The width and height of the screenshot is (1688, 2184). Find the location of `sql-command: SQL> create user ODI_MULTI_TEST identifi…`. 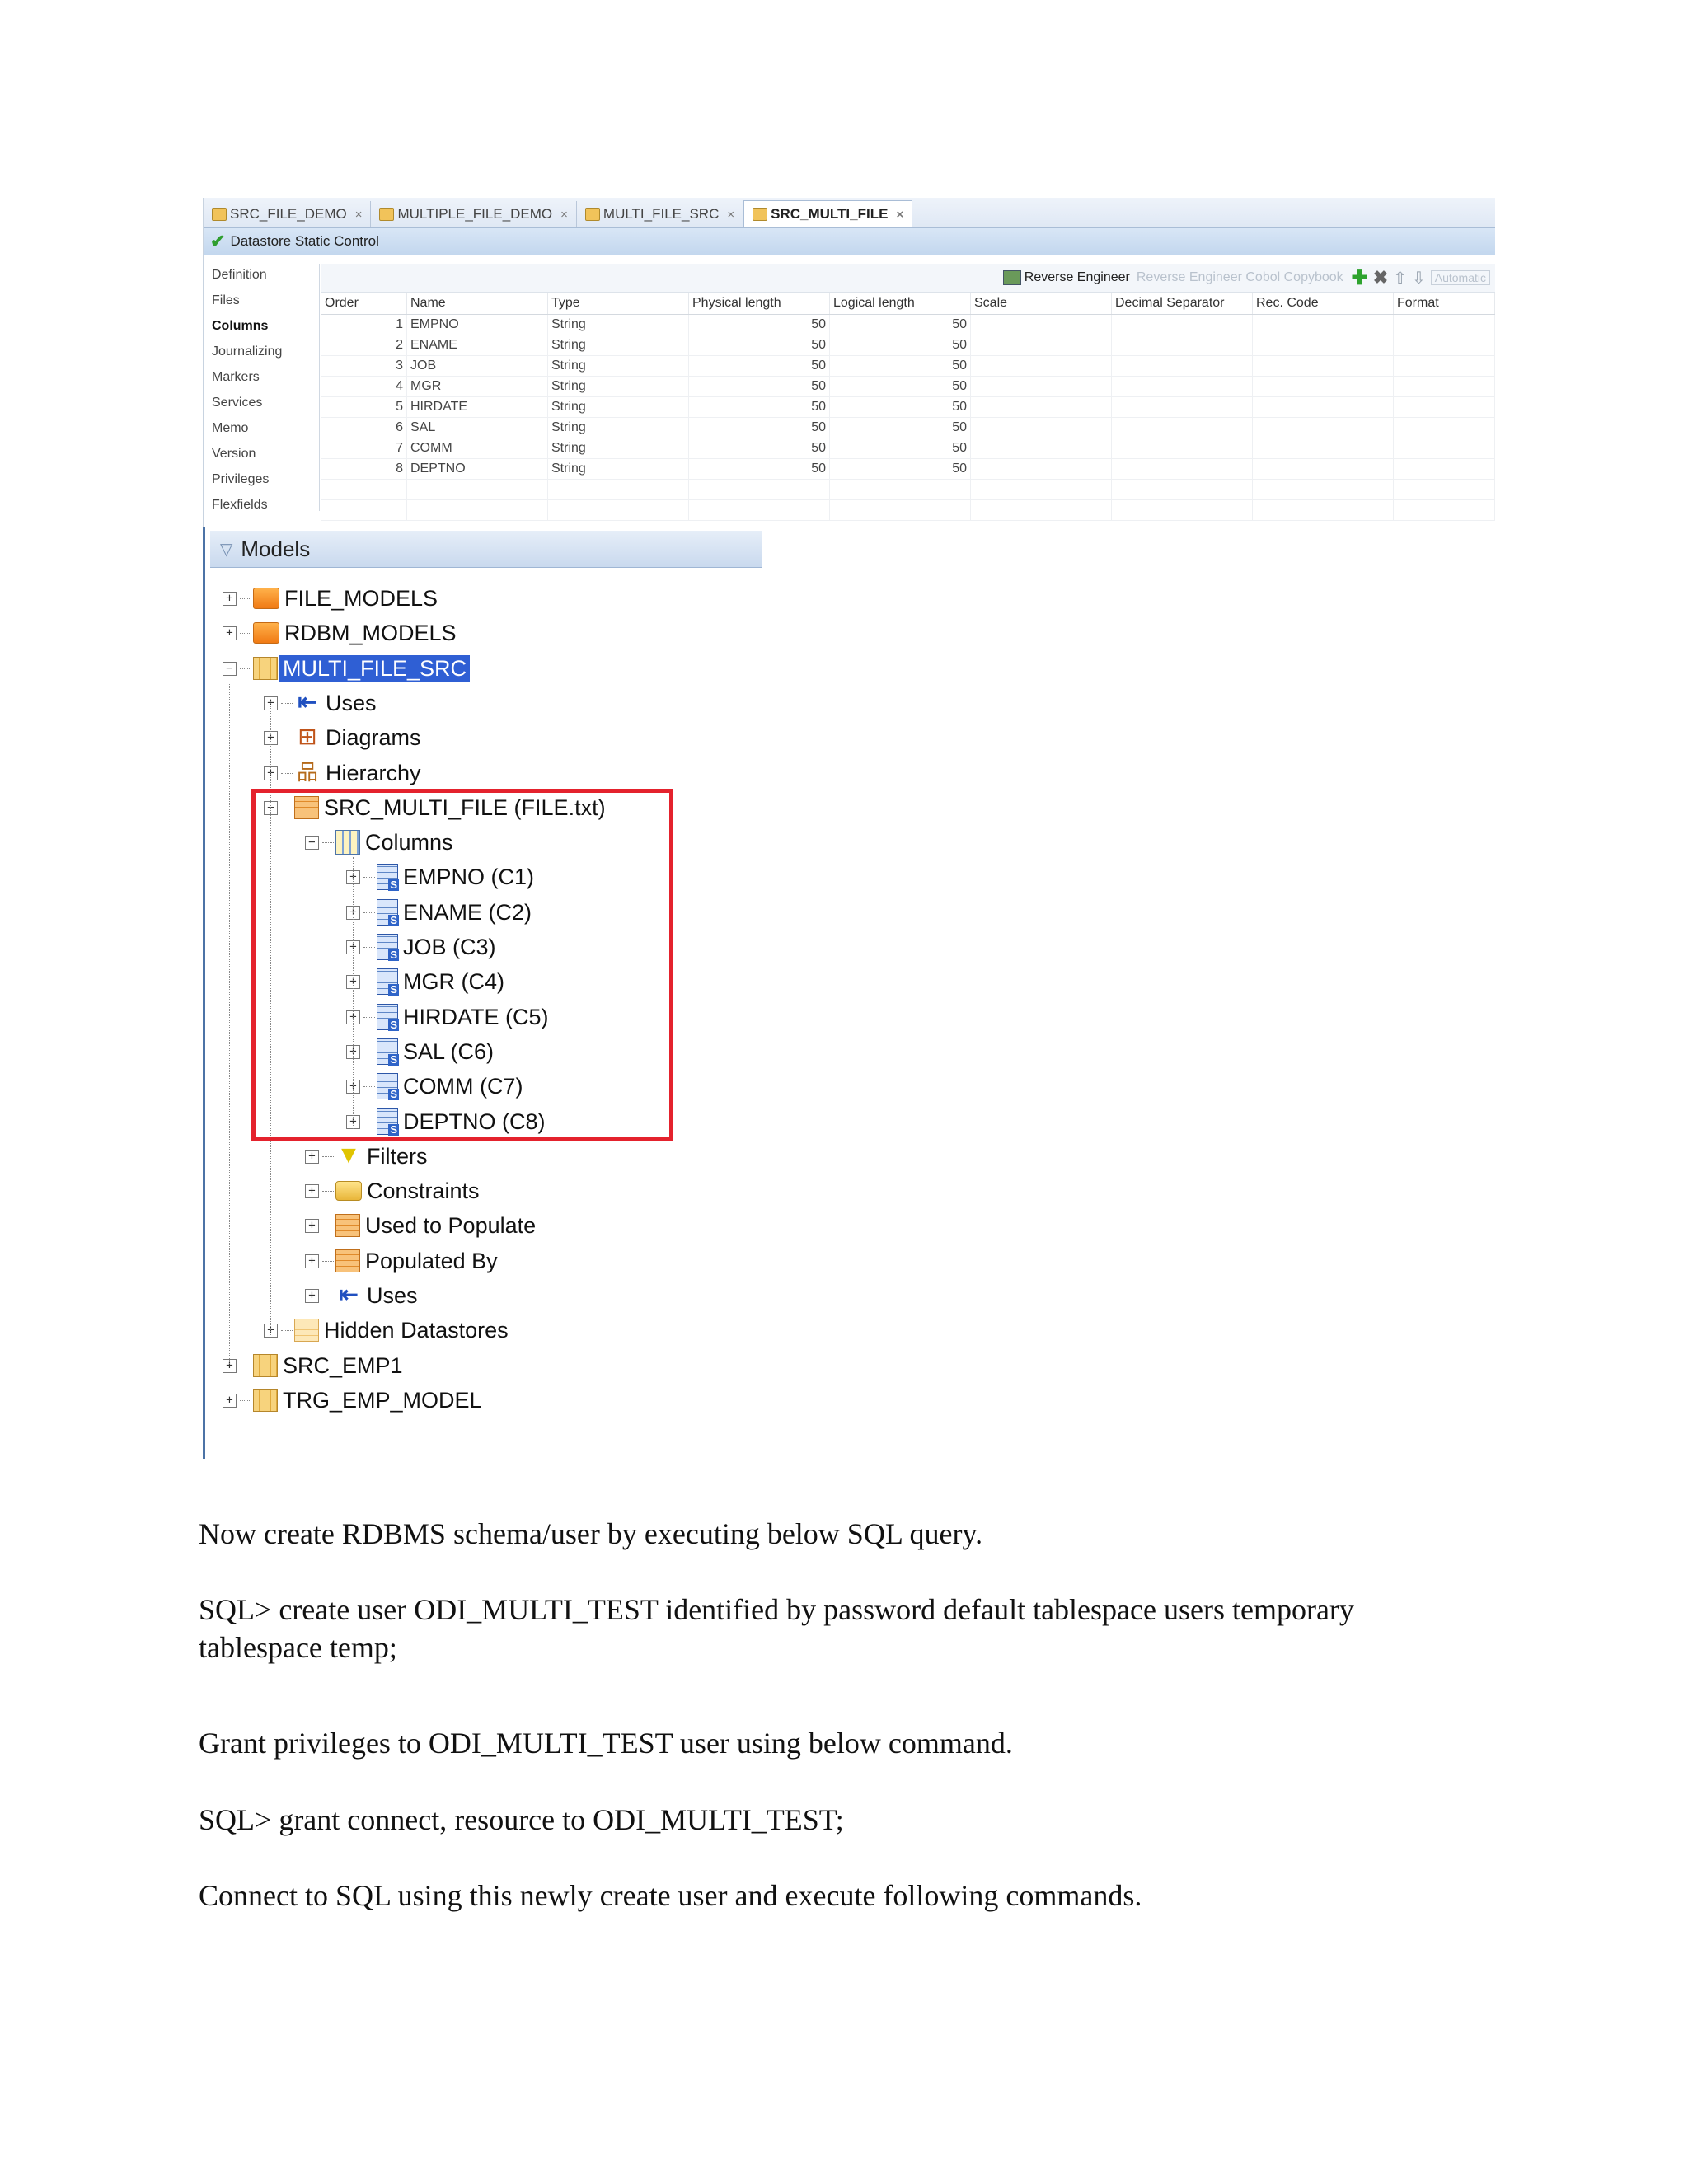

sql-command: SQL> create user ODI_MULTI_TEST identifi… is located at coordinates (777, 1628).